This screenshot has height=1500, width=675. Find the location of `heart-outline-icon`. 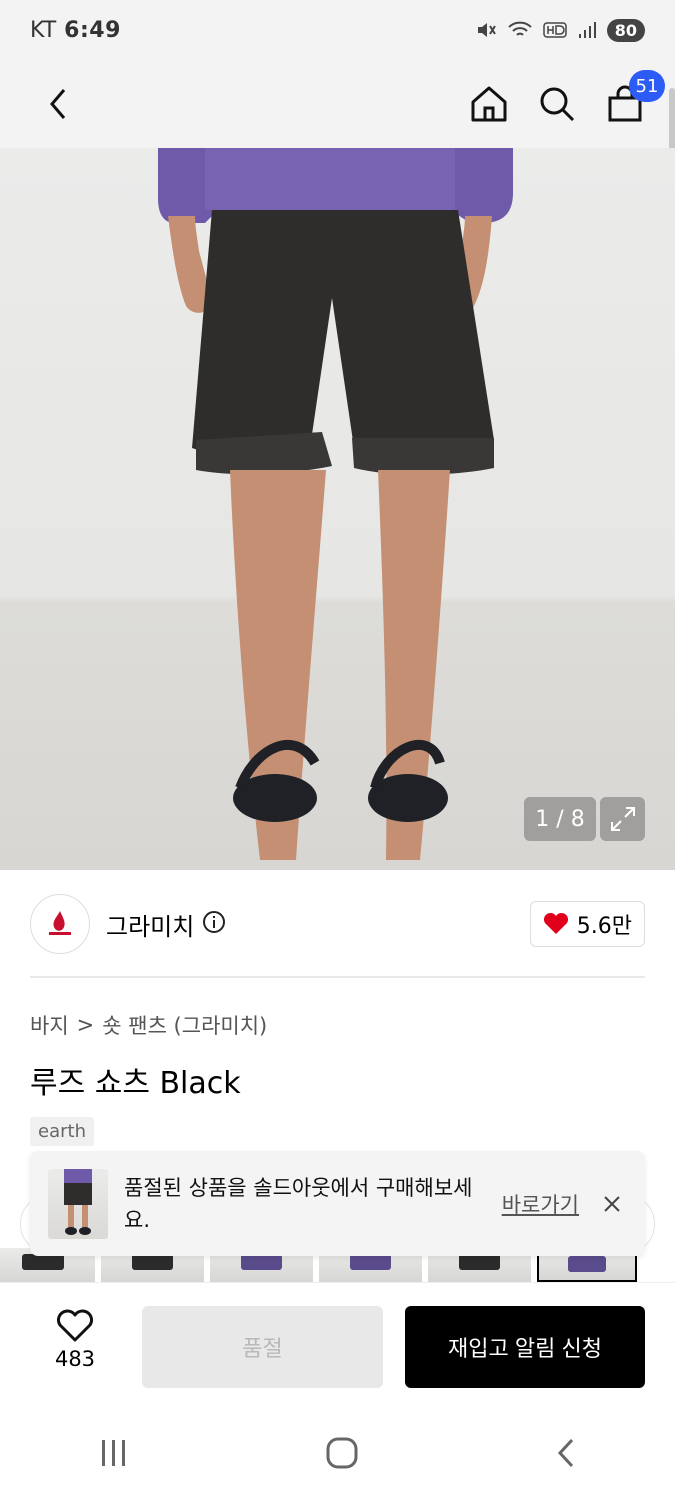

heart-outline-icon is located at coordinates (75, 1325).